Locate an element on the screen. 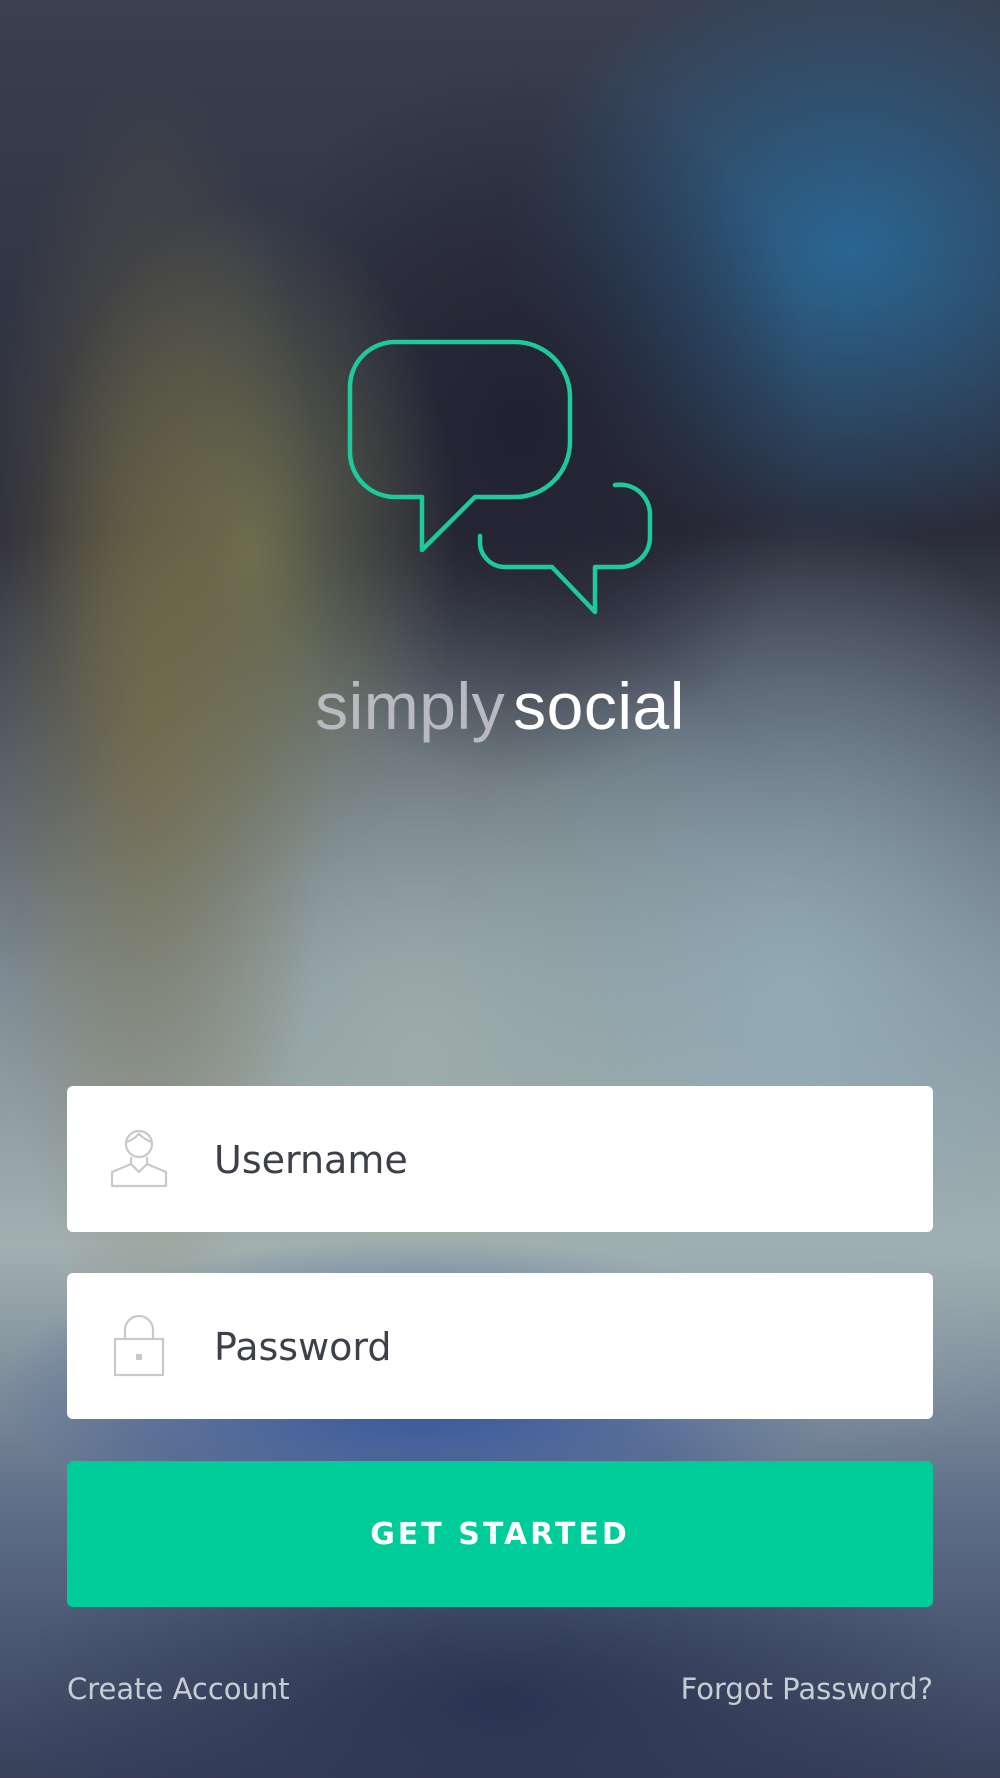 This screenshot has height=1778, width=1000. password-field is located at coordinates (500, 1347).